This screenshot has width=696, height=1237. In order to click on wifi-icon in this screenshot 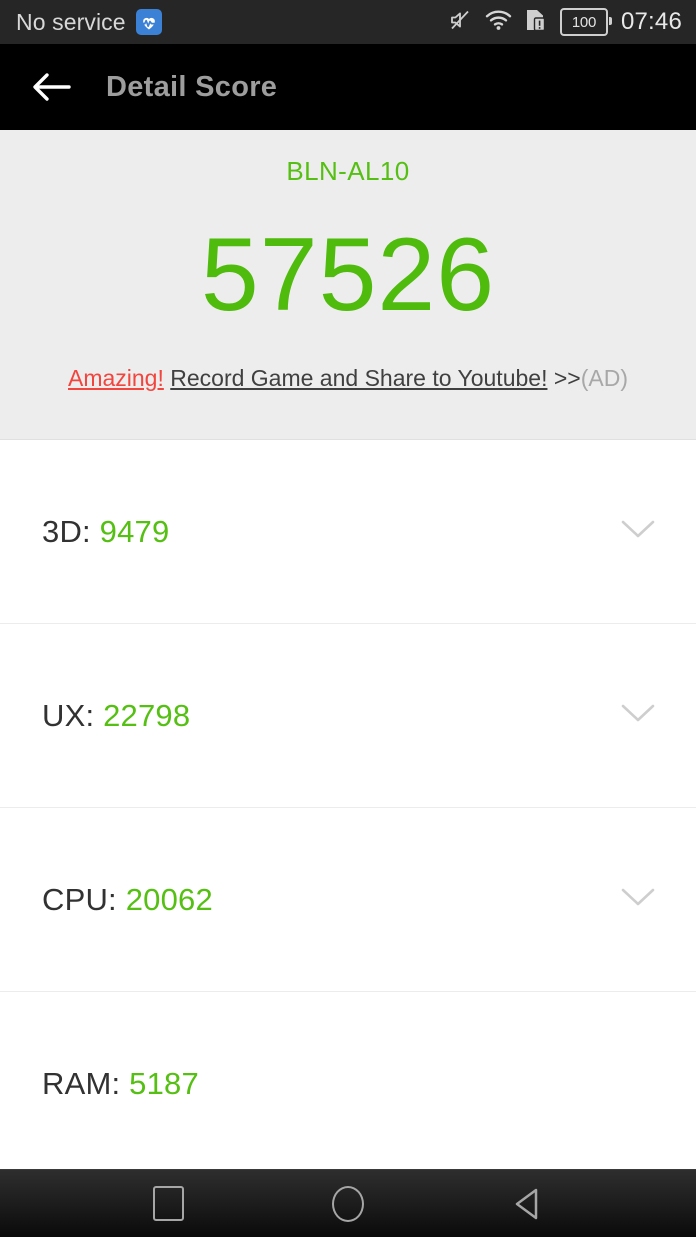, I will do `click(498, 22)`.